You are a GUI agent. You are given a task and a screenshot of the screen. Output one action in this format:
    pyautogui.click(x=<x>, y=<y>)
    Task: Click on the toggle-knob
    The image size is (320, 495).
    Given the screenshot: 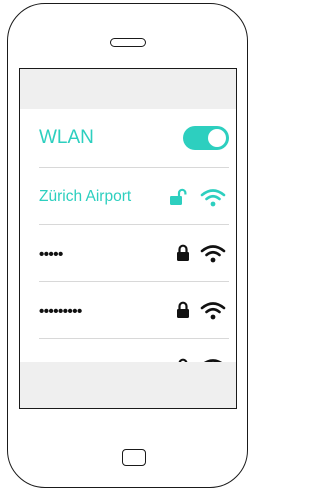 What is the action you would take?
    pyautogui.click(x=217, y=138)
    